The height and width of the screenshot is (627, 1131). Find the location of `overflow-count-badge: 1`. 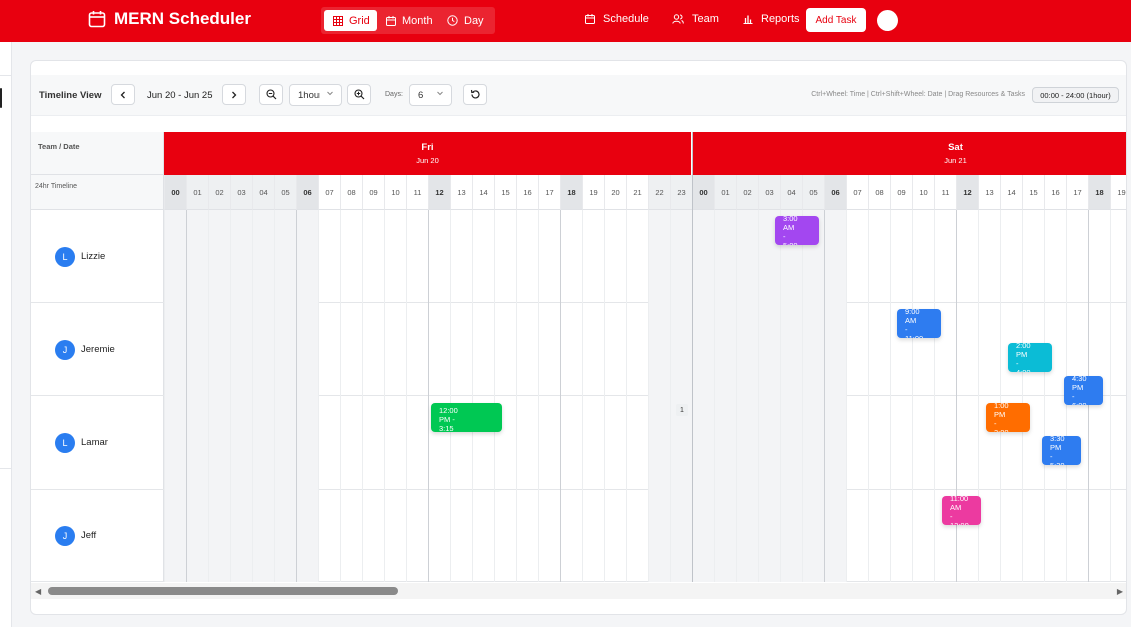

overflow-count-badge: 1 is located at coordinates (682, 410).